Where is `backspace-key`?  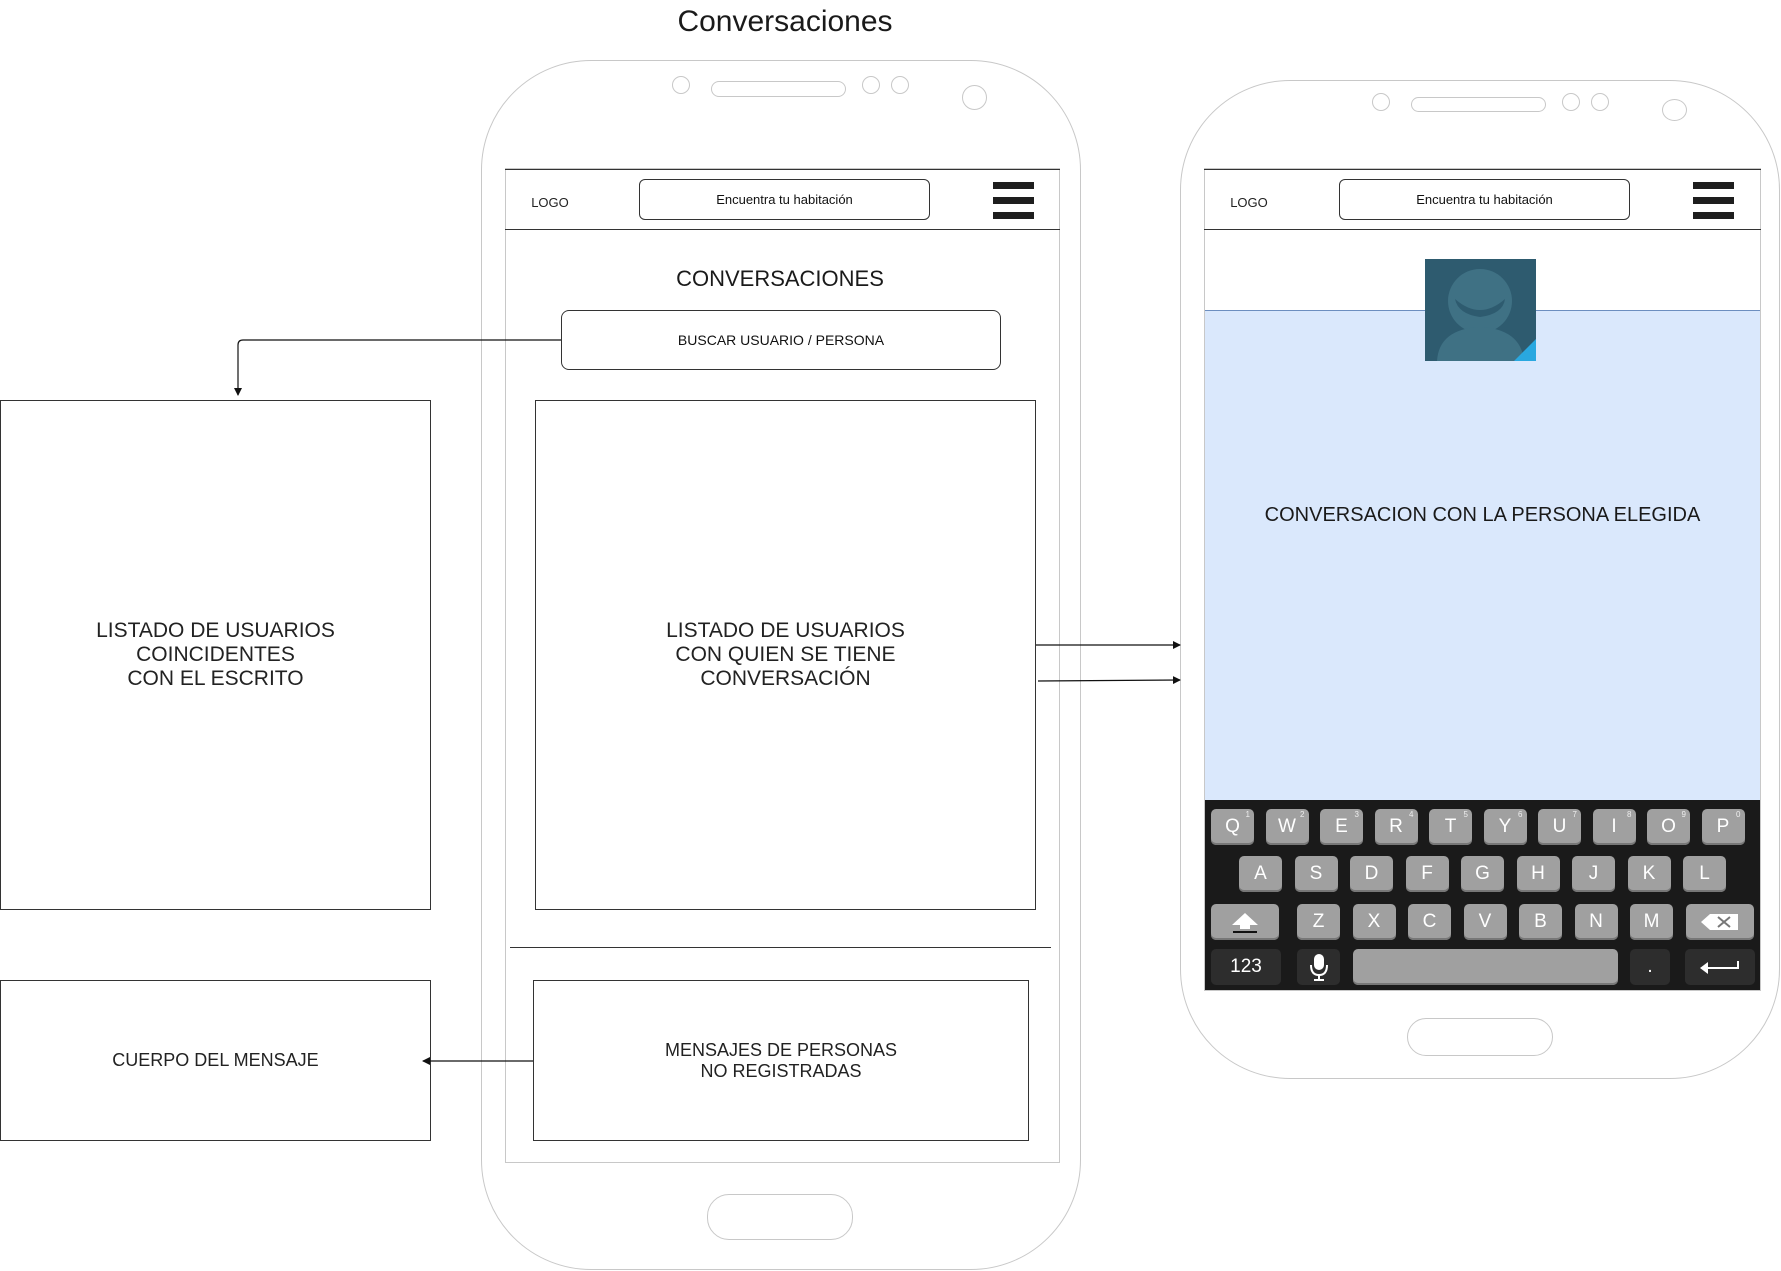
backspace-key is located at coordinates (1720, 922).